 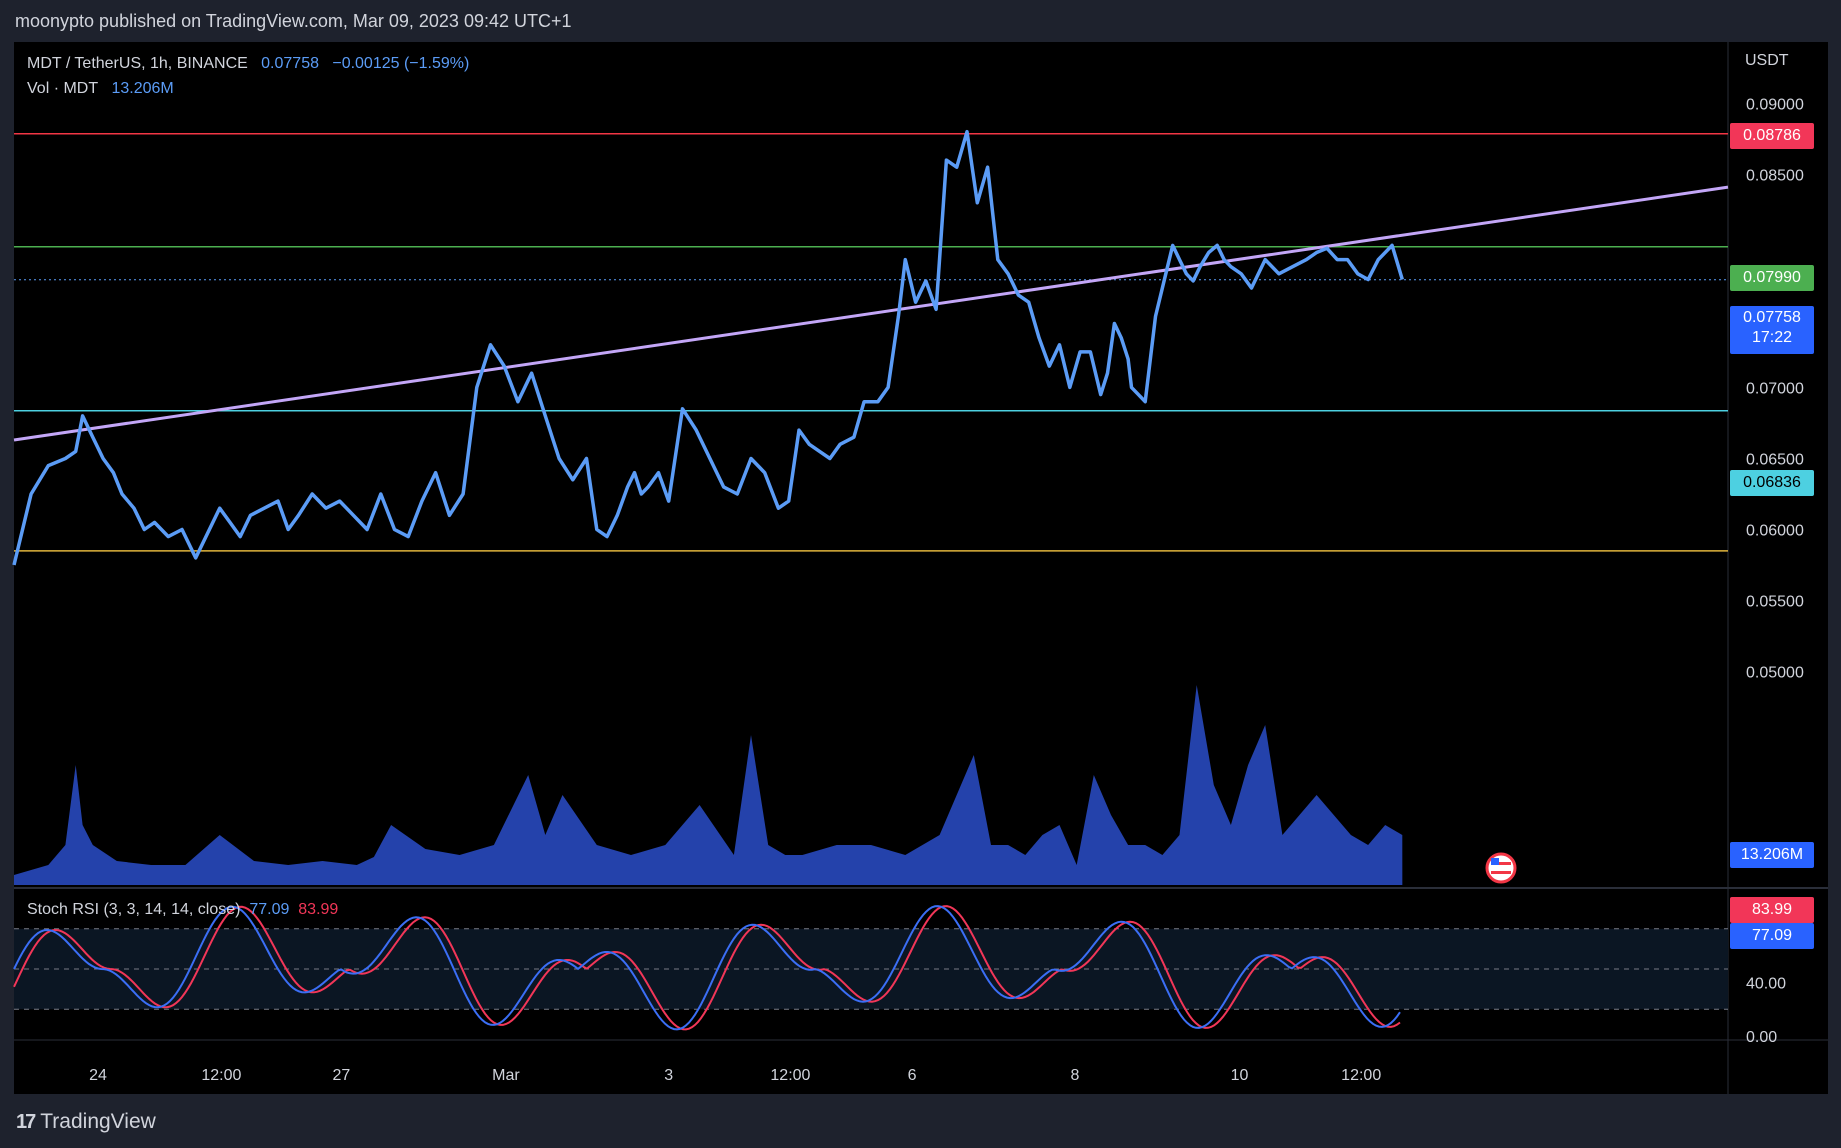 What do you see at coordinates (1775, 531) in the screenshot?
I see `price-tick-5: 0.06000` at bounding box center [1775, 531].